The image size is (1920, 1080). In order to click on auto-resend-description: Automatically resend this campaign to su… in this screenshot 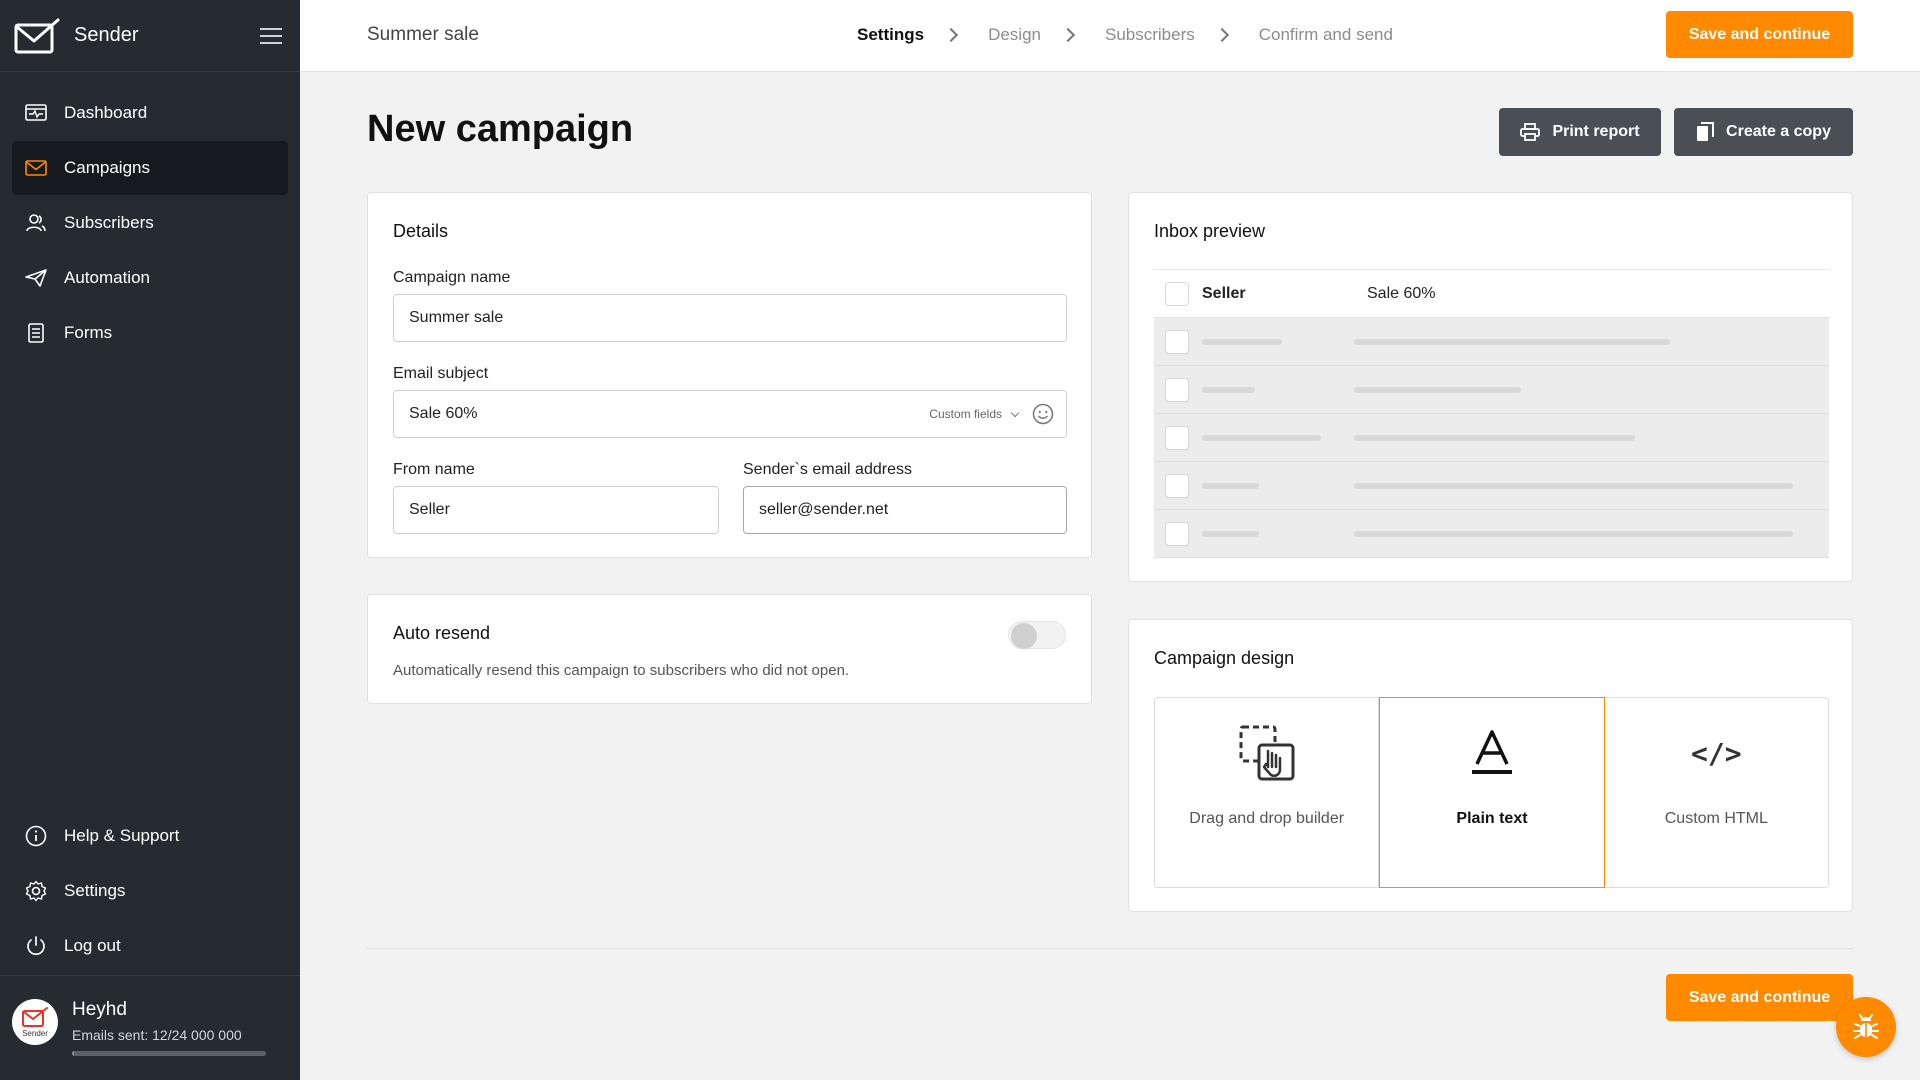, I will do `click(621, 670)`.